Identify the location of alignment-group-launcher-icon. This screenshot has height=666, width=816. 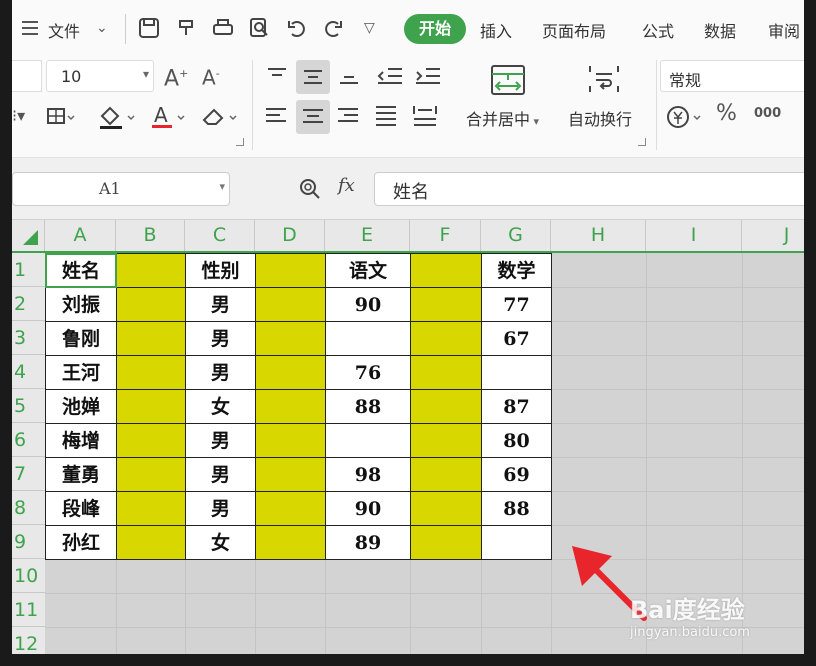
(642, 142).